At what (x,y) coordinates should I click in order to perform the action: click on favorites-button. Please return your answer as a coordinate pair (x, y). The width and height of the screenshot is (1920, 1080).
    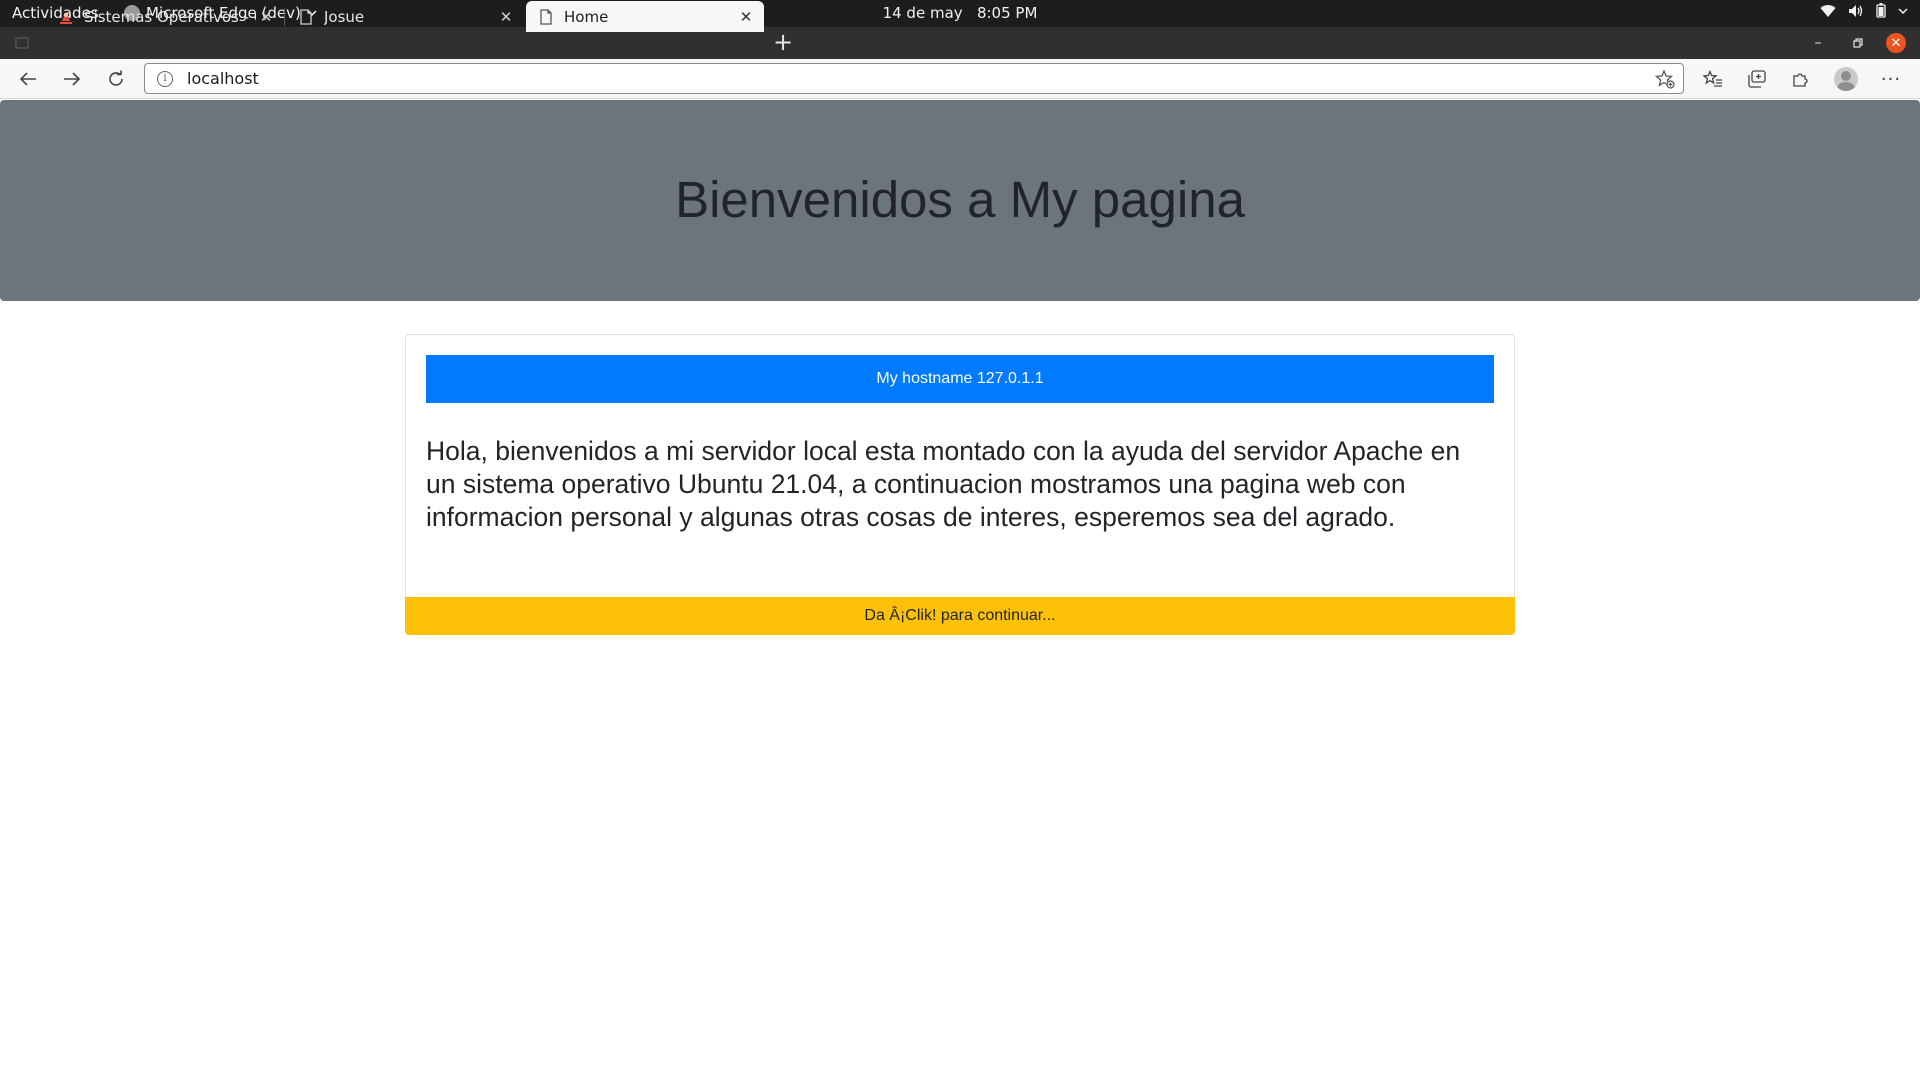
    Looking at the image, I should click on (1713, 79).